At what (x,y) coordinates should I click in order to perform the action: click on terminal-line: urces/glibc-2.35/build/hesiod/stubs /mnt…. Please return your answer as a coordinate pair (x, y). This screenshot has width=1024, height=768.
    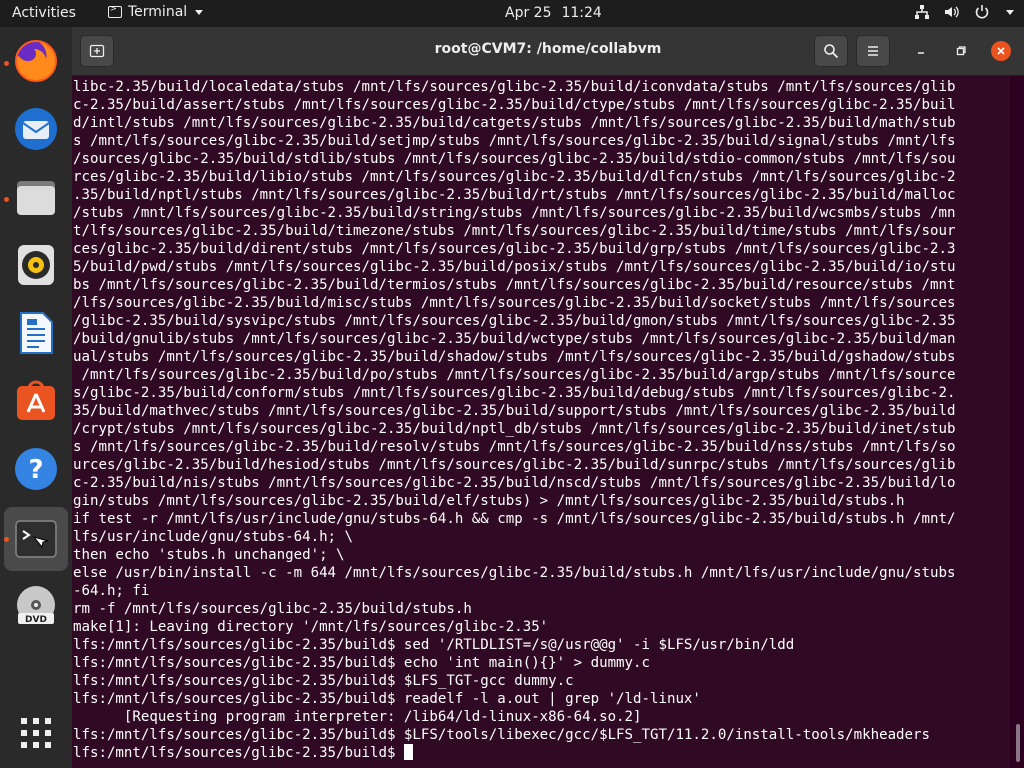
    Looking at the image, I should click on (514, 465).